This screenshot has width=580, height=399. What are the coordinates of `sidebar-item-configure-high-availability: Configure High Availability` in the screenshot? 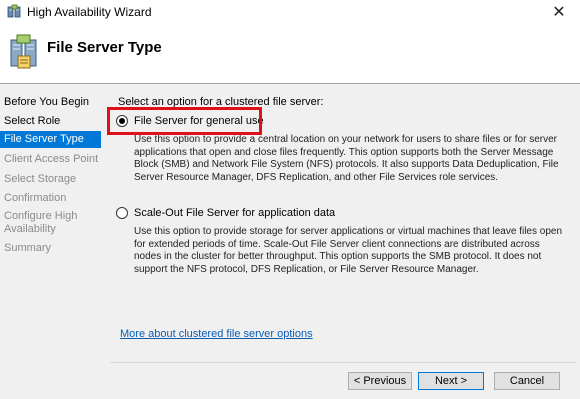 It's located at (41, 222).